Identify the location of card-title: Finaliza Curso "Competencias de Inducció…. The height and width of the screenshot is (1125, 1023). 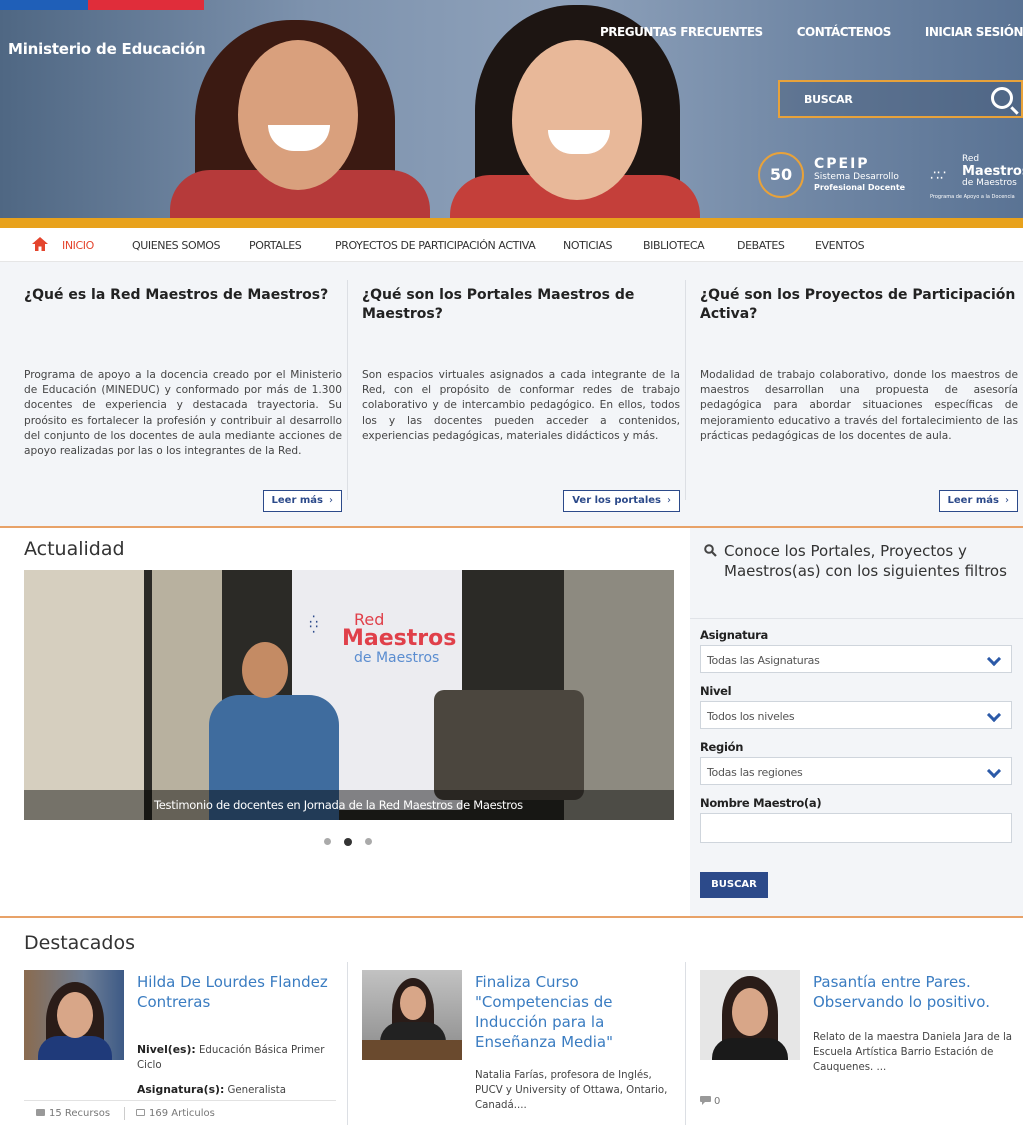
(577, 1012).